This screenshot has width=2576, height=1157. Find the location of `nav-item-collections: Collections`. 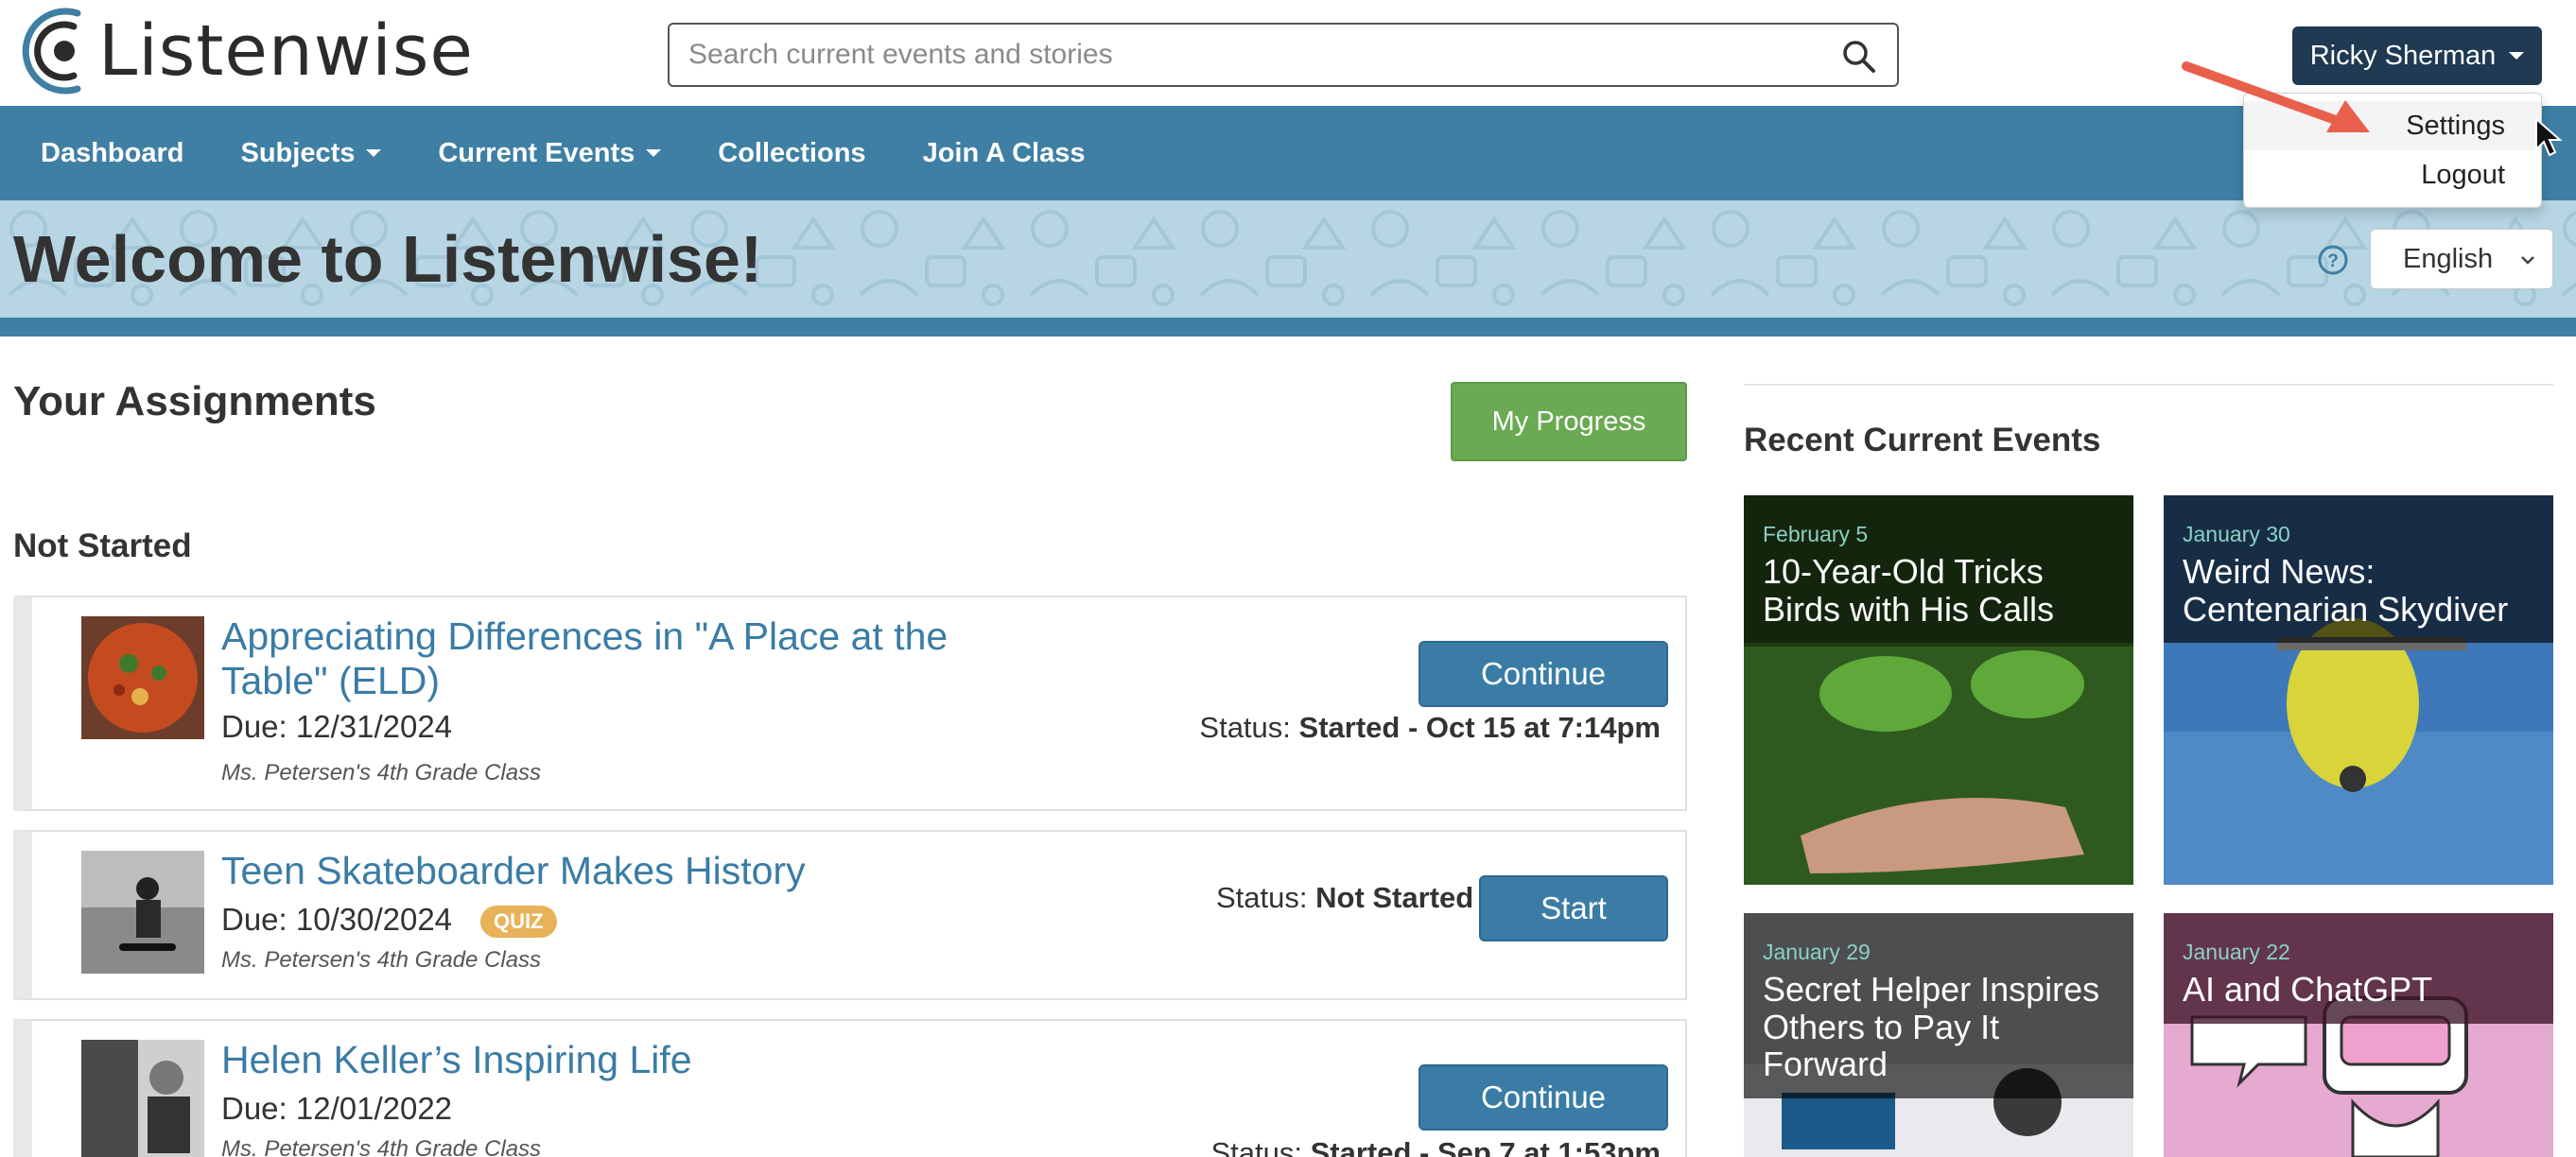

nav-item-collections: Collections is located at coordinates (791, 153).